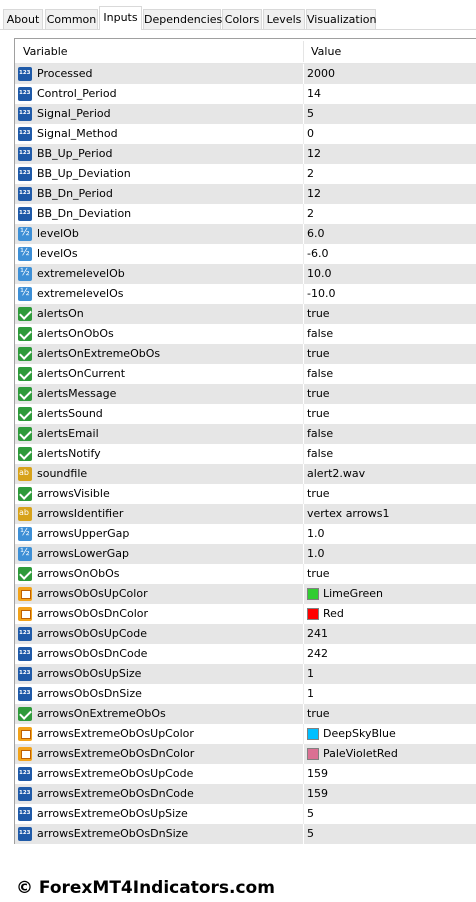 This screenshot has height=902, width=476. Describe the element at coordinates (353, 594) in the screenshot. I see `variable-value: LimeGreen` at that location.